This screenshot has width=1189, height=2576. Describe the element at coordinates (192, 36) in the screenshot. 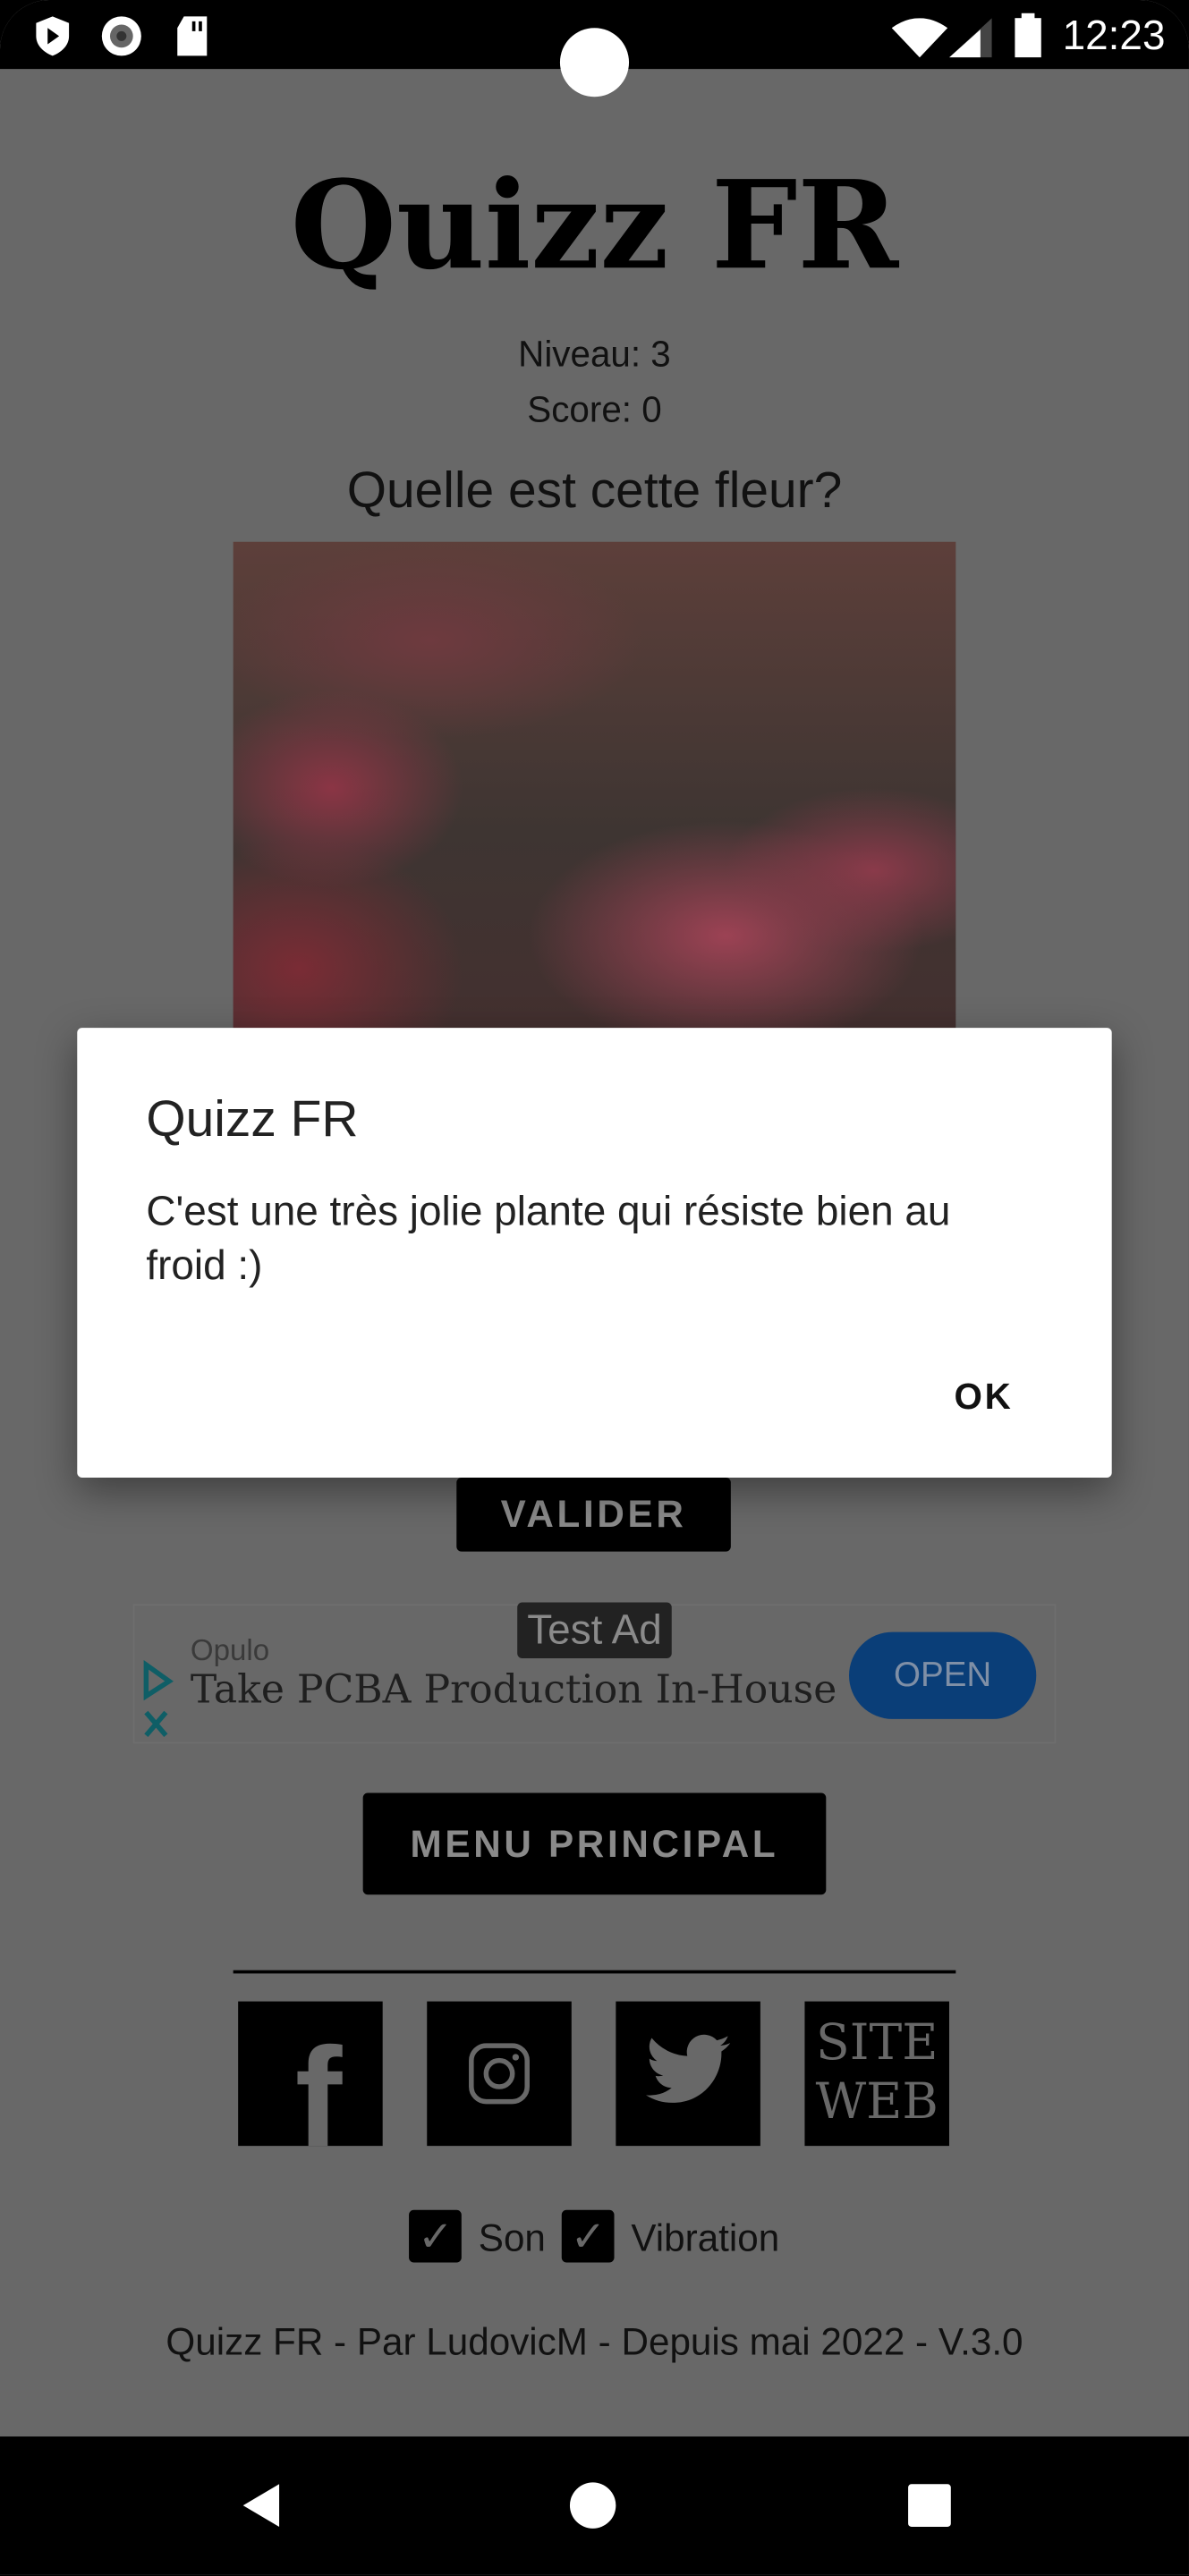

I see `sd-card-icon` at that location.